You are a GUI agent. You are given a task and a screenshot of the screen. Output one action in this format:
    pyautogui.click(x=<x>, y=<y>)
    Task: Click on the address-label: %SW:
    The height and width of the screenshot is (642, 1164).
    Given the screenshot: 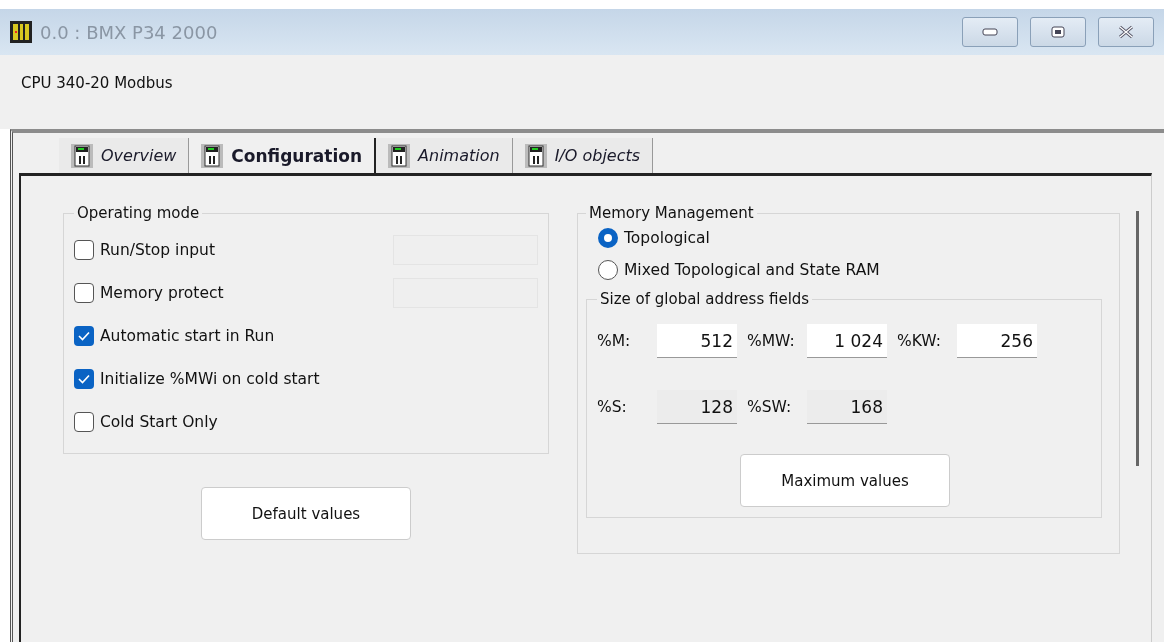 What is the action you would take?
    pyautogui.click(x=770, y=407)
    